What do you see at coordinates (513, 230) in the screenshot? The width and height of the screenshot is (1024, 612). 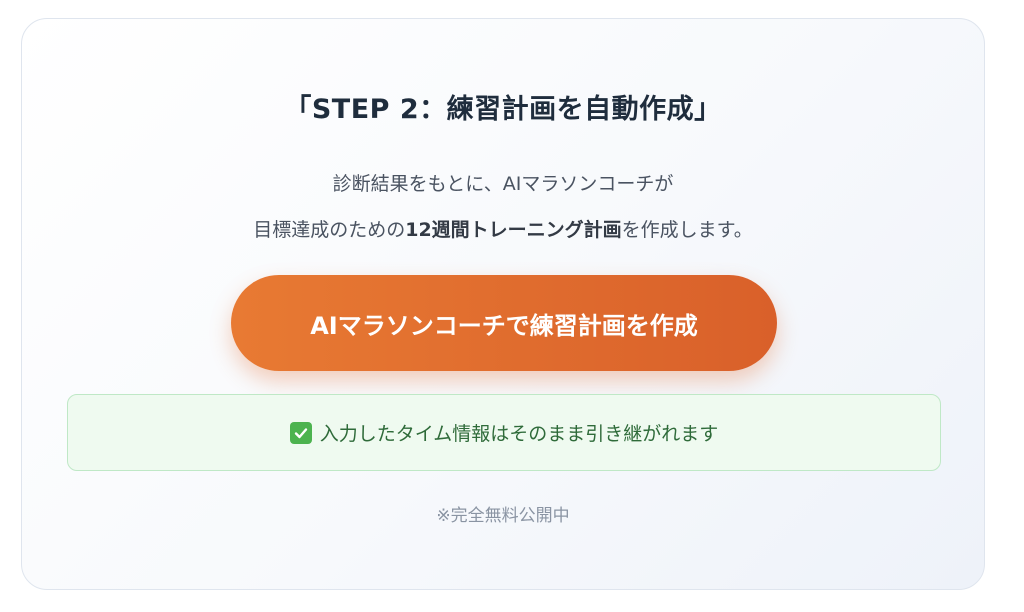 I see `description-line-2-bold: 12週間トレーニング計画` at bounding box center [513, 230].